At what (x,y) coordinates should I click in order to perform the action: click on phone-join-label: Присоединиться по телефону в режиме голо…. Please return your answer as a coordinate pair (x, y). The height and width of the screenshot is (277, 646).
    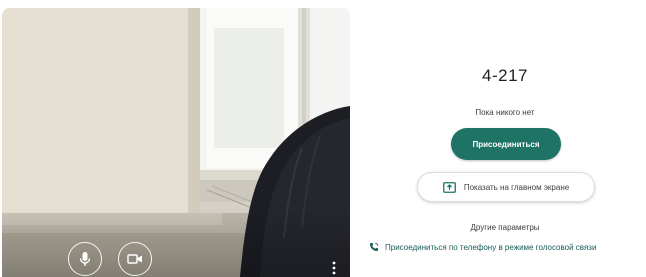
    Looking at the image, I should click on (491, 247).